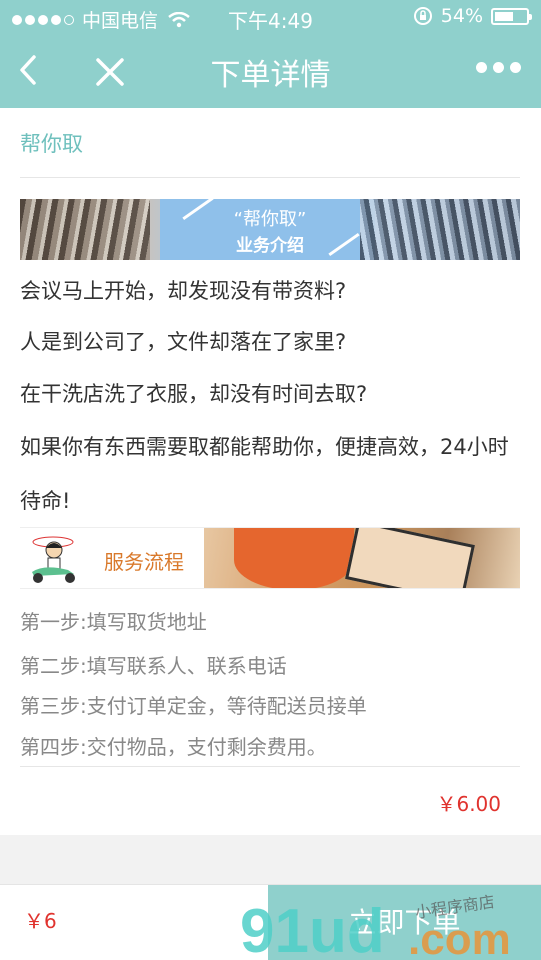  What do you see at coordinates (40, 921) in the screenshot?
I see `total-price: ￥6` at bounding box center [40, 921].